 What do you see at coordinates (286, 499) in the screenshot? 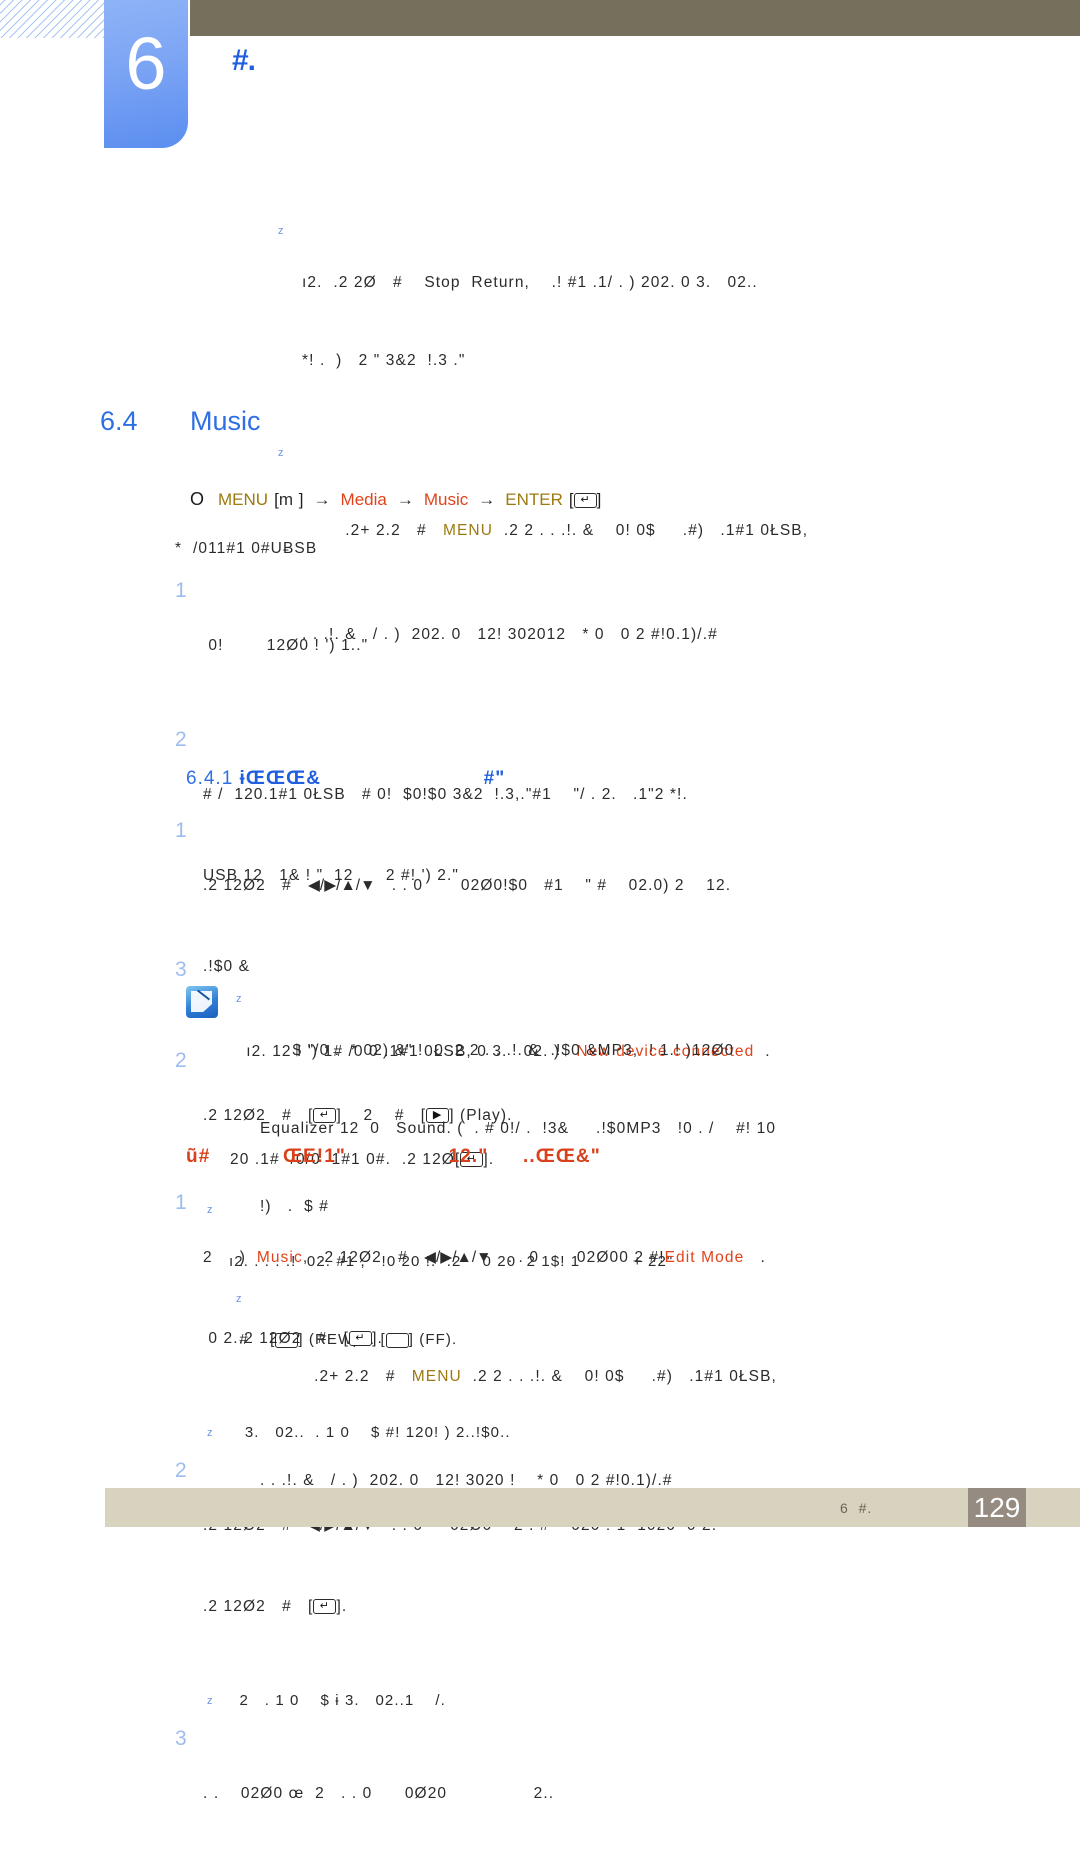
I see `menu-key-icon: m` at bounding box center [286, 499].